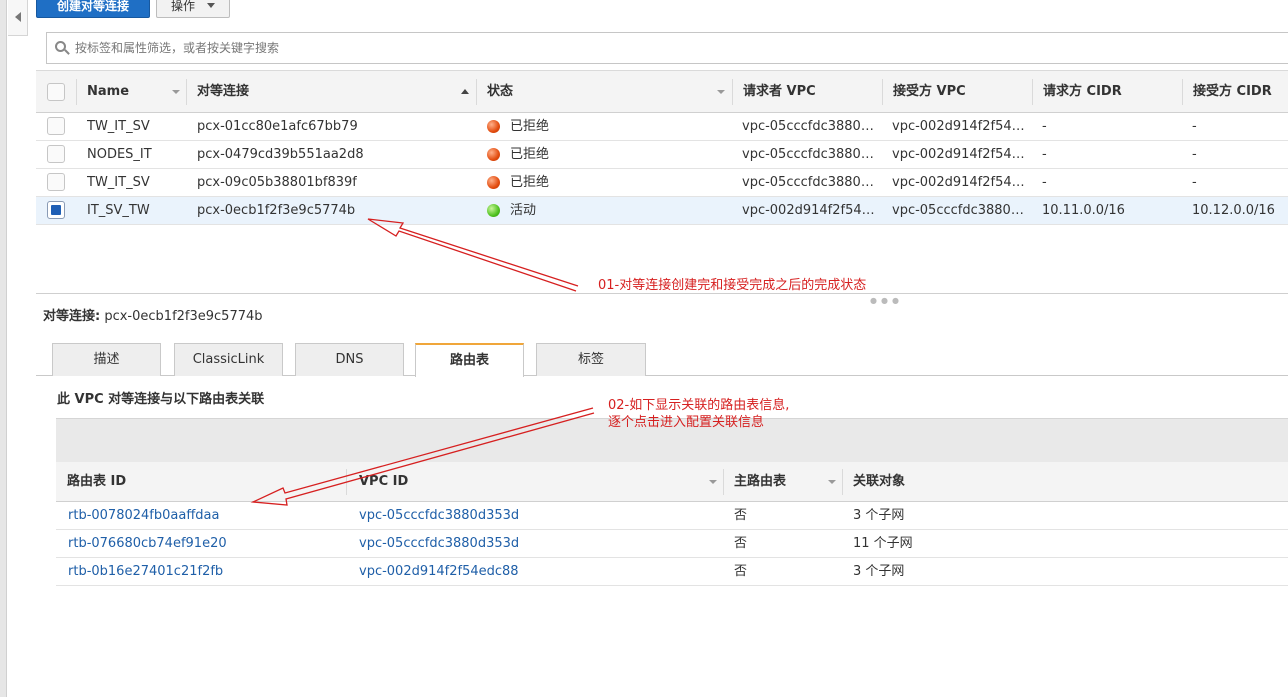 The image size is (1288, 697). I want to click on annotation-note-1: 01-对等连接创建完和接受完成之后的完成状态, so click(732, 285).